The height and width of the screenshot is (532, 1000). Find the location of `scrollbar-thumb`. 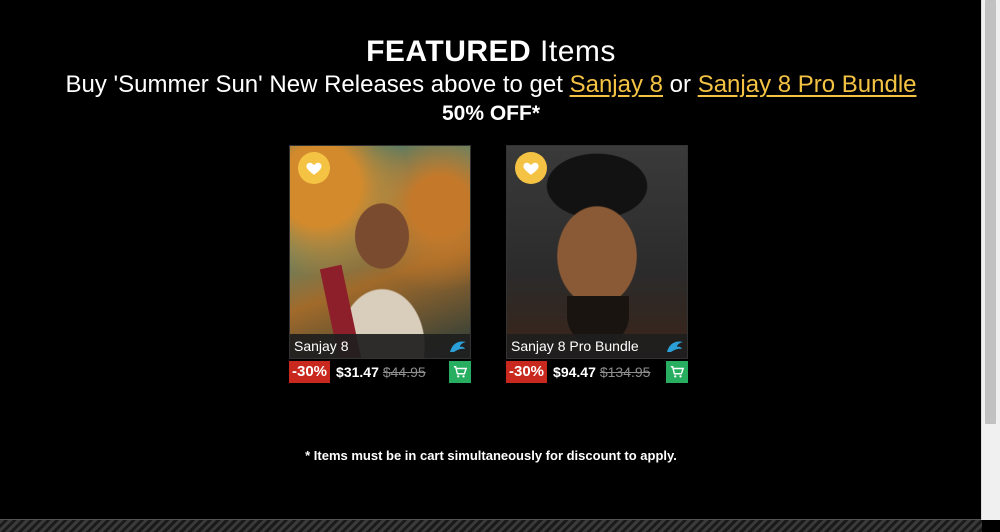

scrollbar-thumb is located at coordinates (990, 212).